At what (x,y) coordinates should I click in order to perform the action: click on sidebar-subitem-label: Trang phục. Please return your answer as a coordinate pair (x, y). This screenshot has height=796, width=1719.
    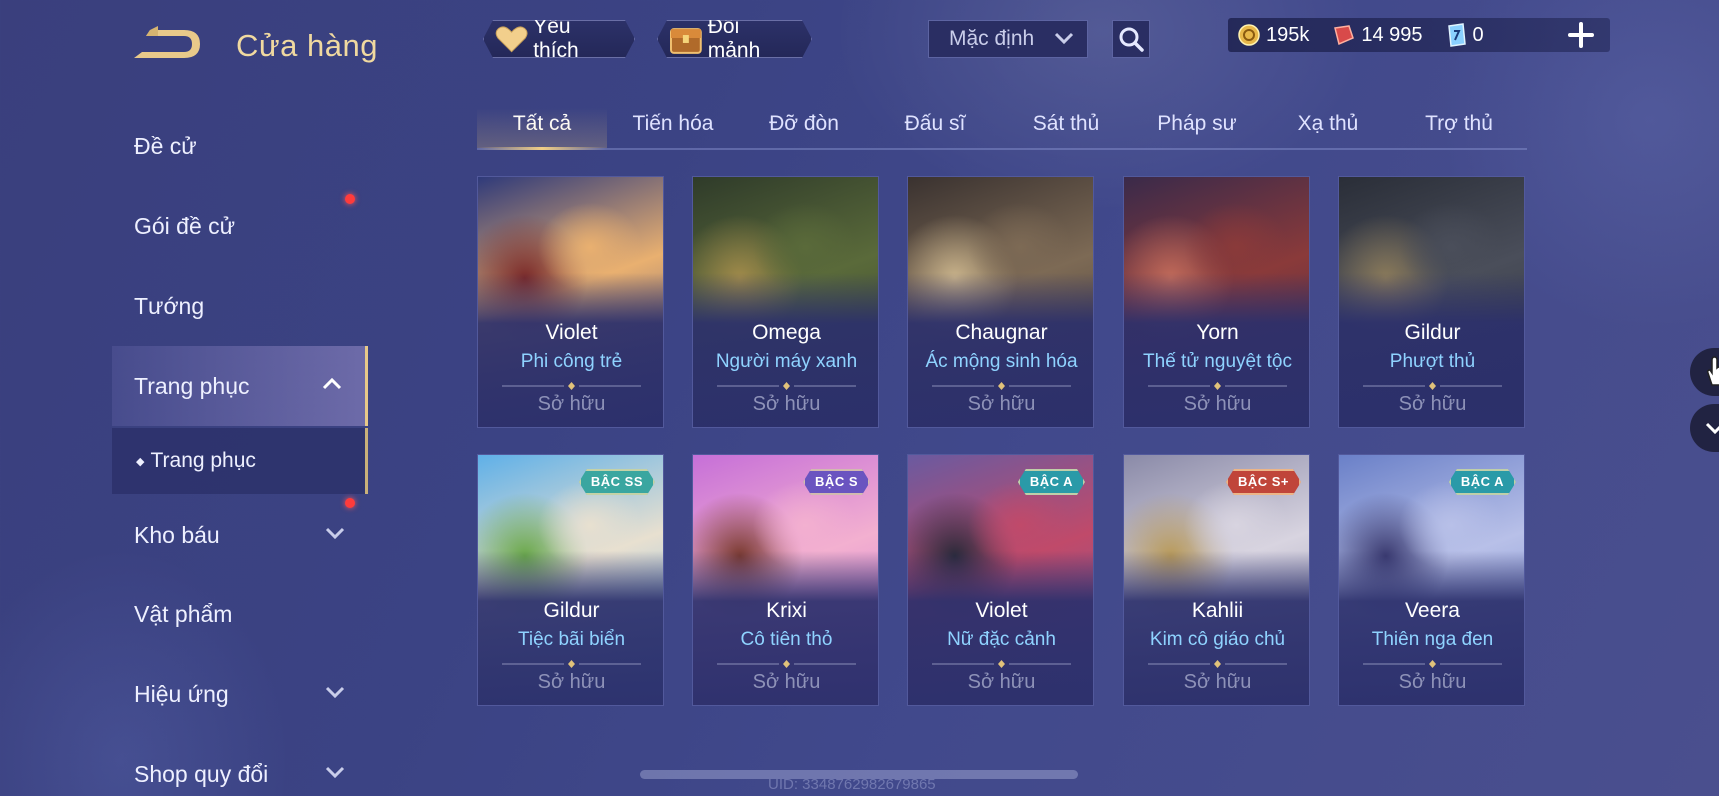
    Looking at the image, I should click on (203, 460).